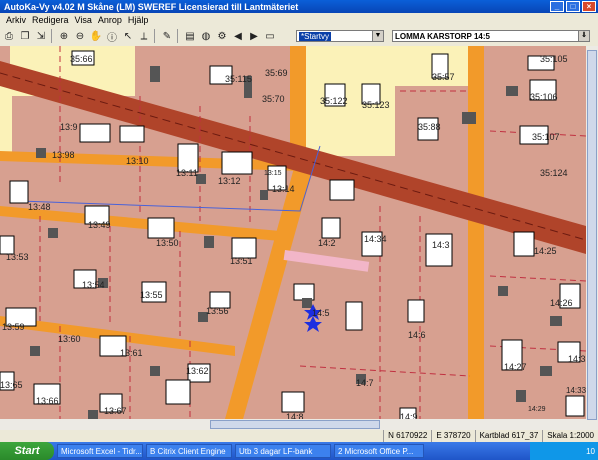  I want to click on train-icon: ▭, so click(270, 36).